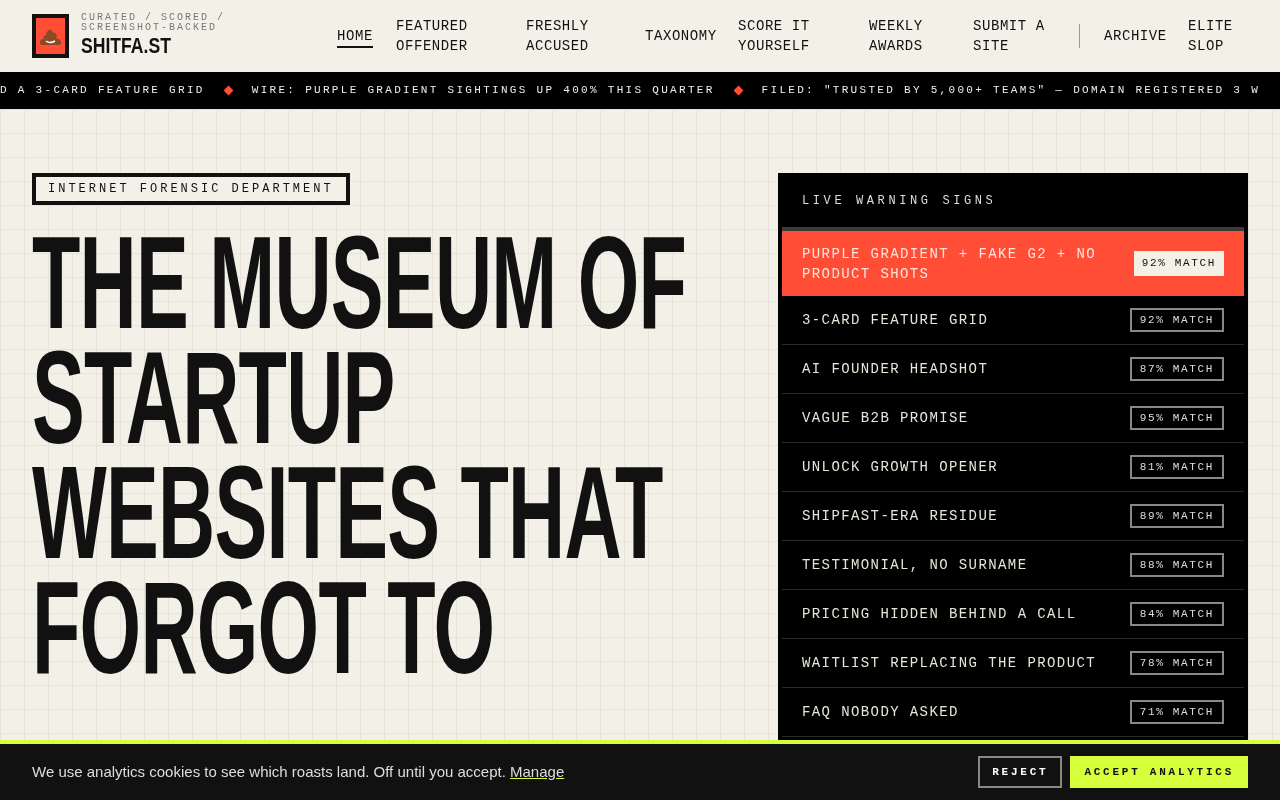 The width and height of the screenshot is (1280, 800). I want to click on warning-label: AI FOUNDER HEADSHOT, so click(896, 369).